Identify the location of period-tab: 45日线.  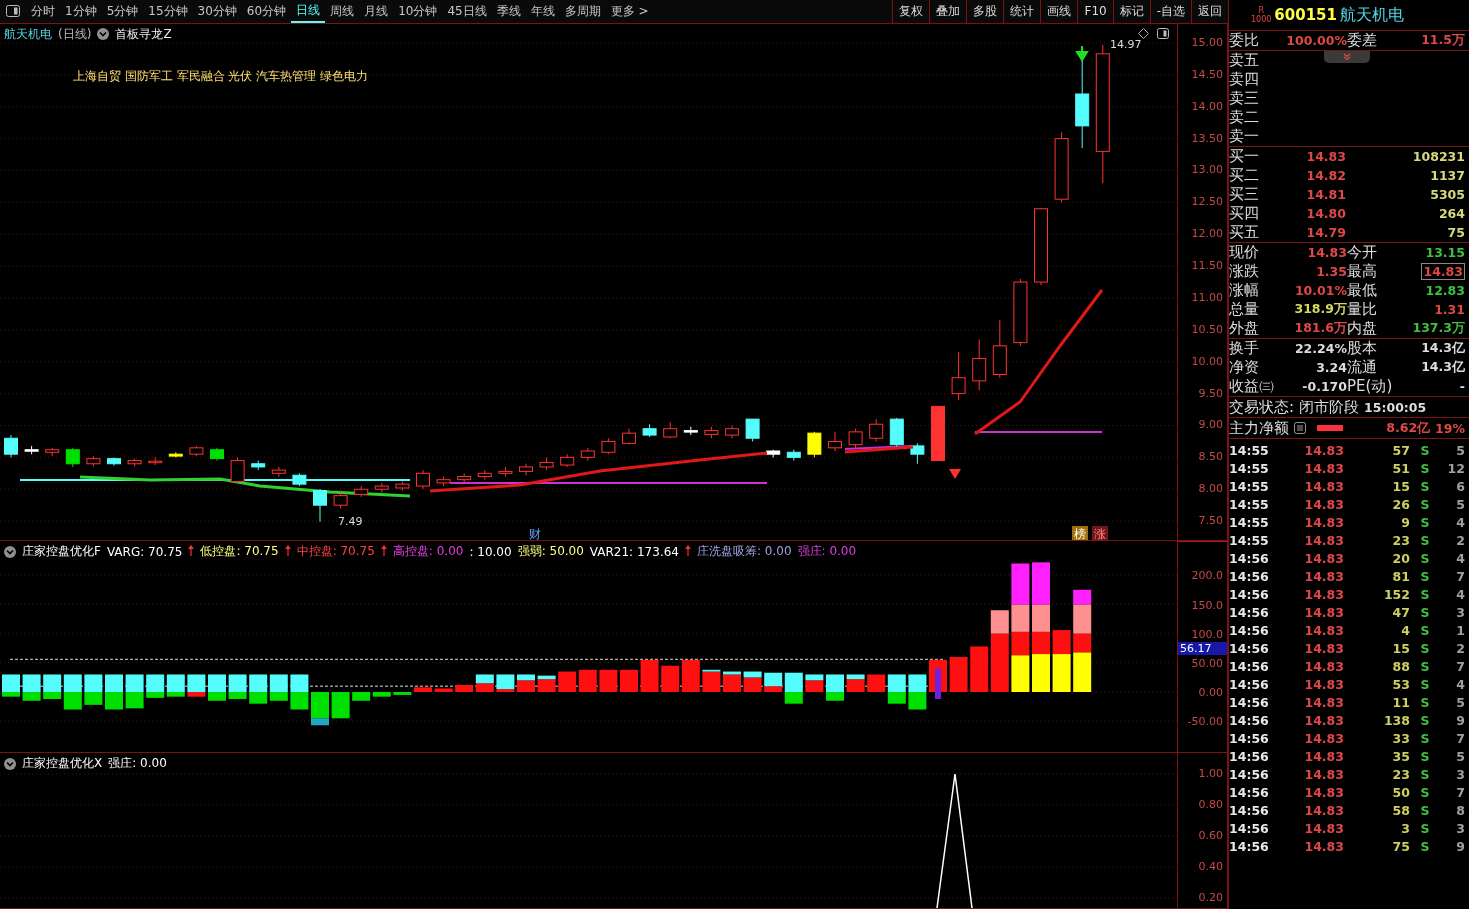
(467, 11).